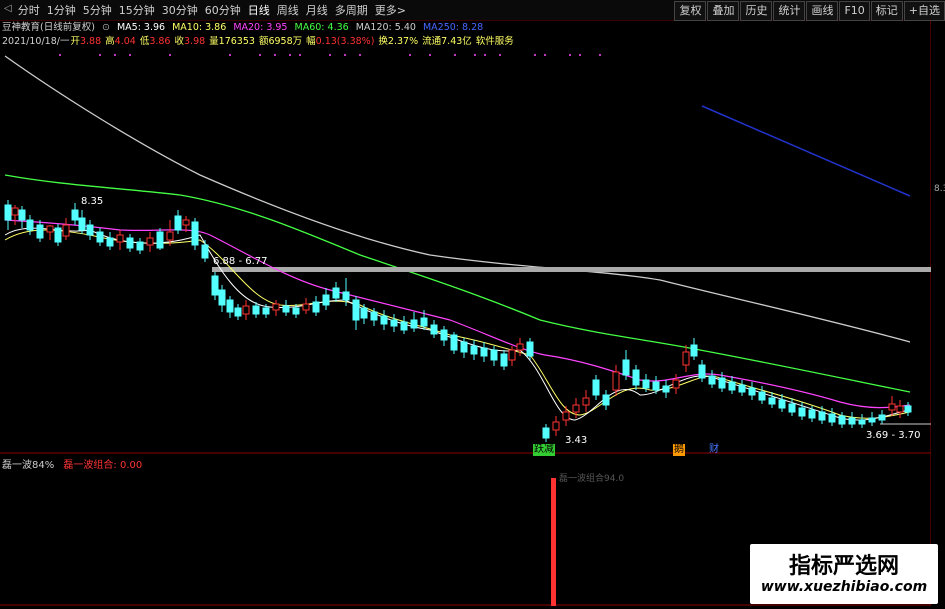 The height and width of the screenshot is (609, 945). What do you see at coordinates (453, 27) in the screenshot?
I see `ma250-label: MA250: 8.28` at bounding box center [453, 27].